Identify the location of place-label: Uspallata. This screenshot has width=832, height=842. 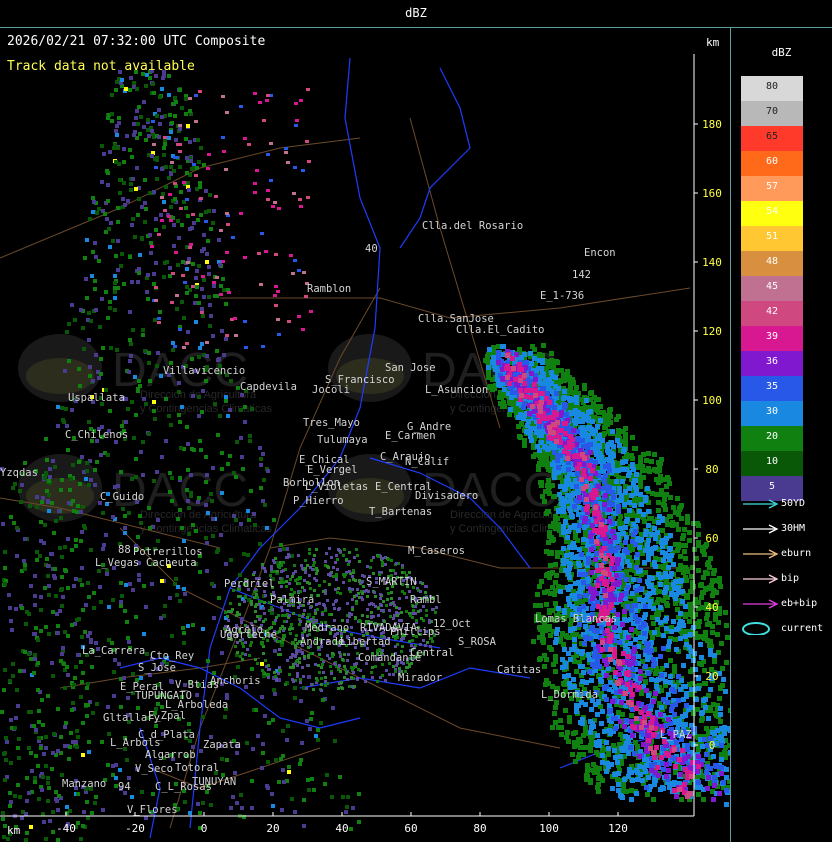
(96, 398).